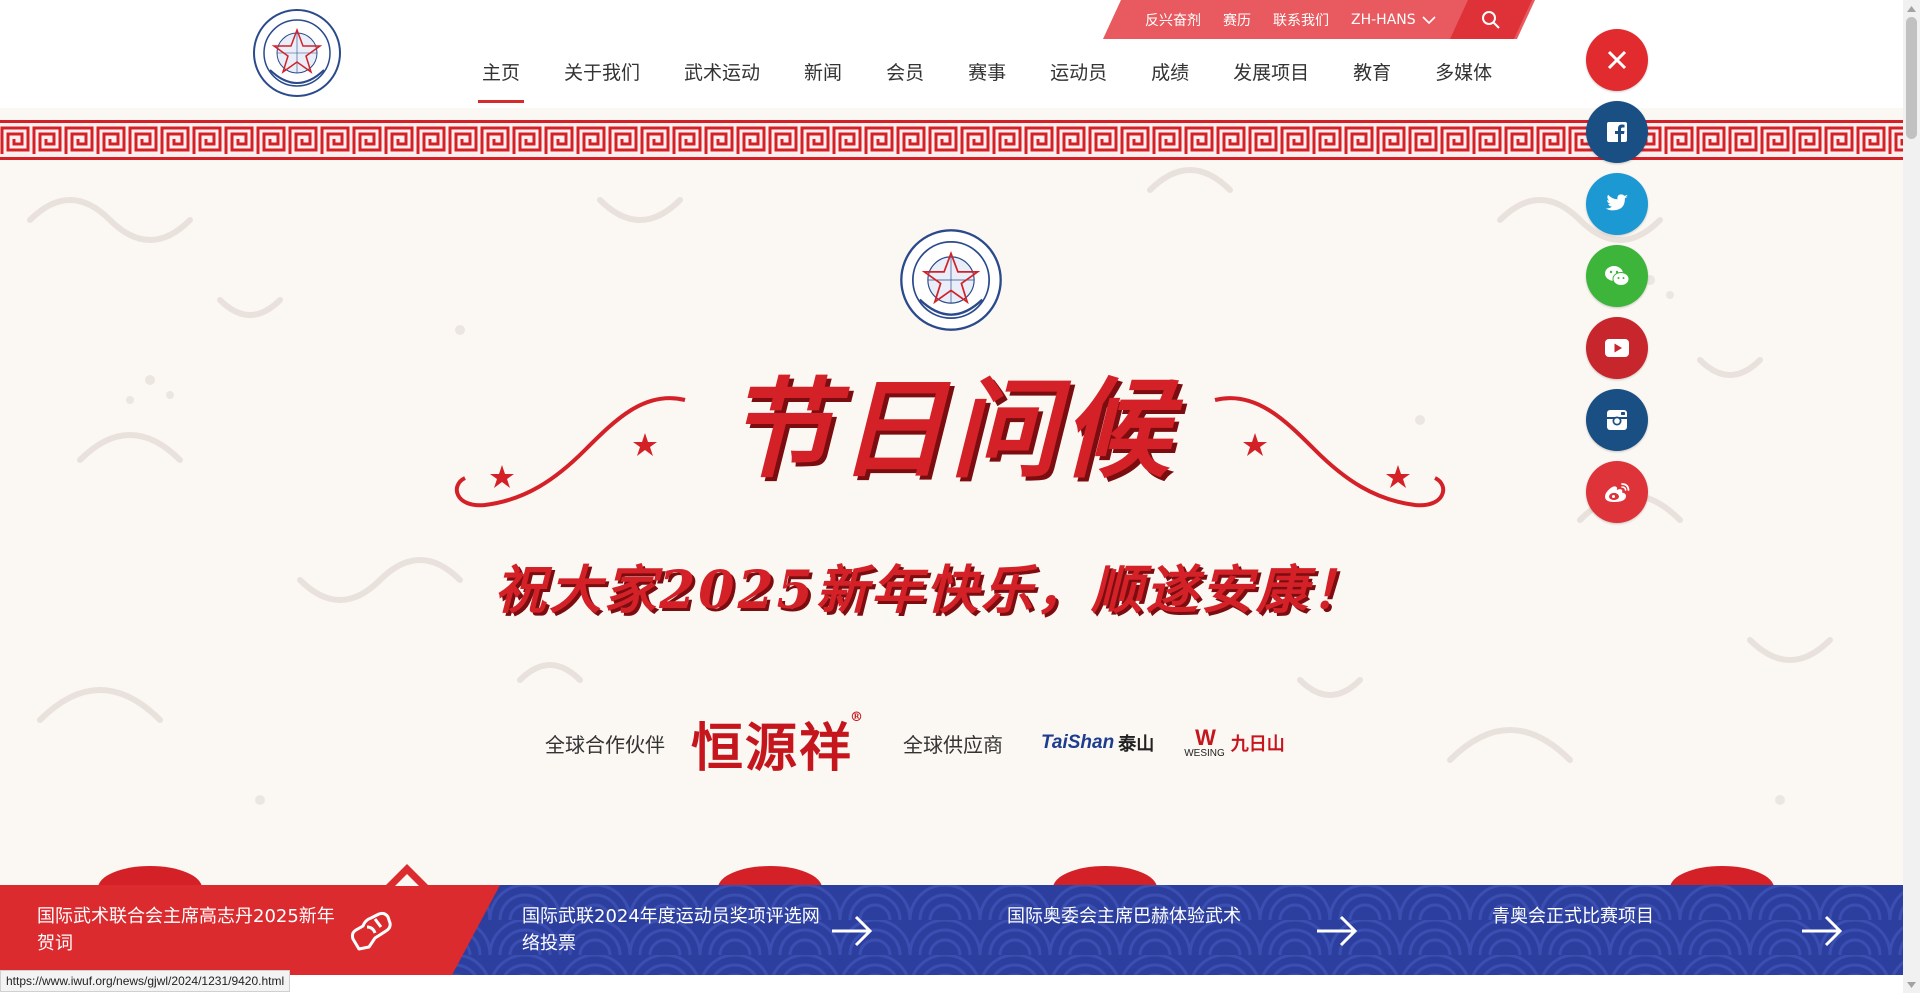 This screenshot has height=993, width=1920. What do you see at coordinates (772, 748) in the screenshot?
I see `hengyuanxiang-text: 恒源祥` at bounding box center [772, 748].